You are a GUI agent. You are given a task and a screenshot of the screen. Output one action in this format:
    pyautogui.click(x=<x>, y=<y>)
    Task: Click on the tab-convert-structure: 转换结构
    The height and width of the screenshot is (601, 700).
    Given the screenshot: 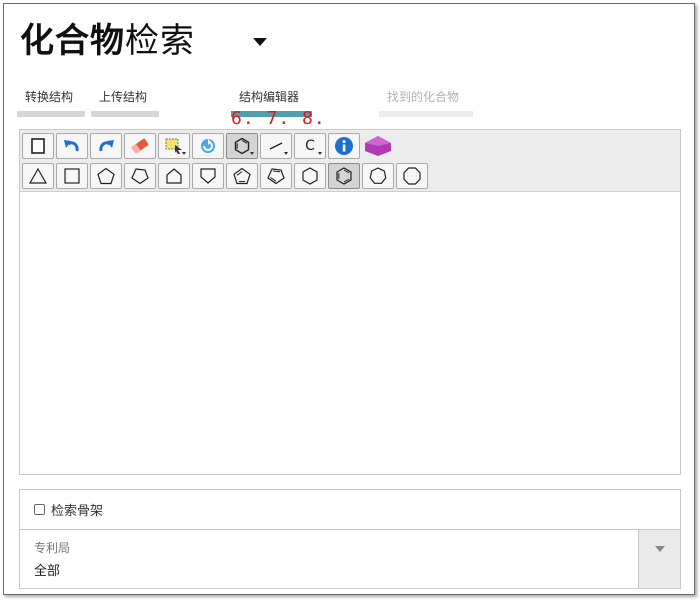 What is the action you would take?
    pyautogui.click(x=51, y=103)
    